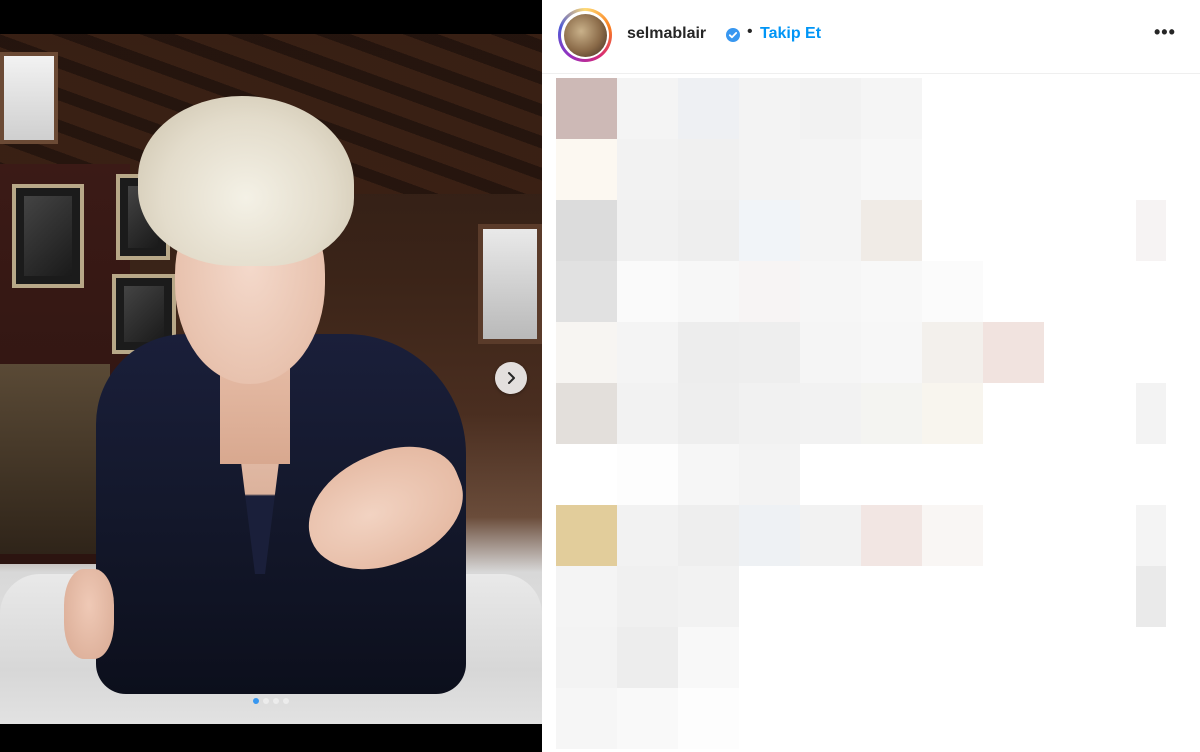  What do you see at coordinates (55, 459) in the screenshot?
I see `photo-shelf` at bounding box center [55, 459].